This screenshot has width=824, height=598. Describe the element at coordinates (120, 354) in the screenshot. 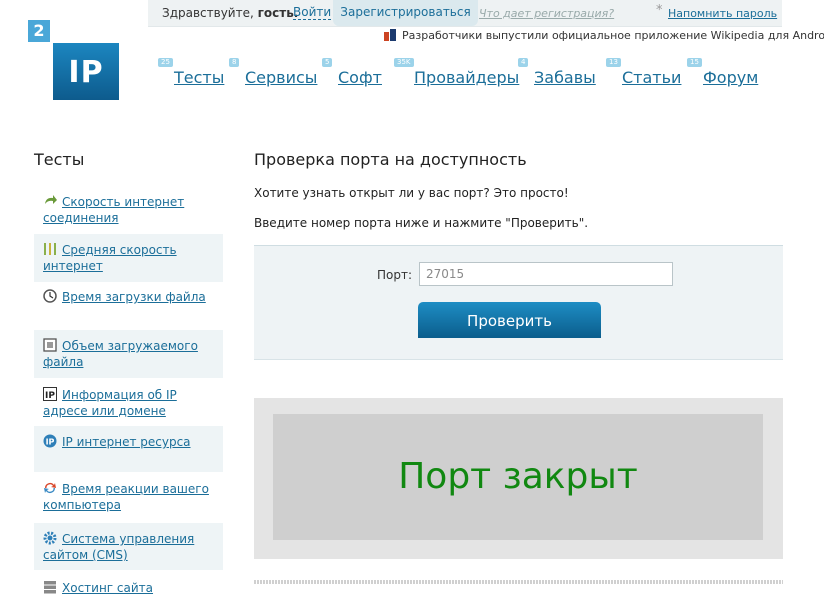

I see `sidebar-item-label: Объем загружаемого файла` at that location.